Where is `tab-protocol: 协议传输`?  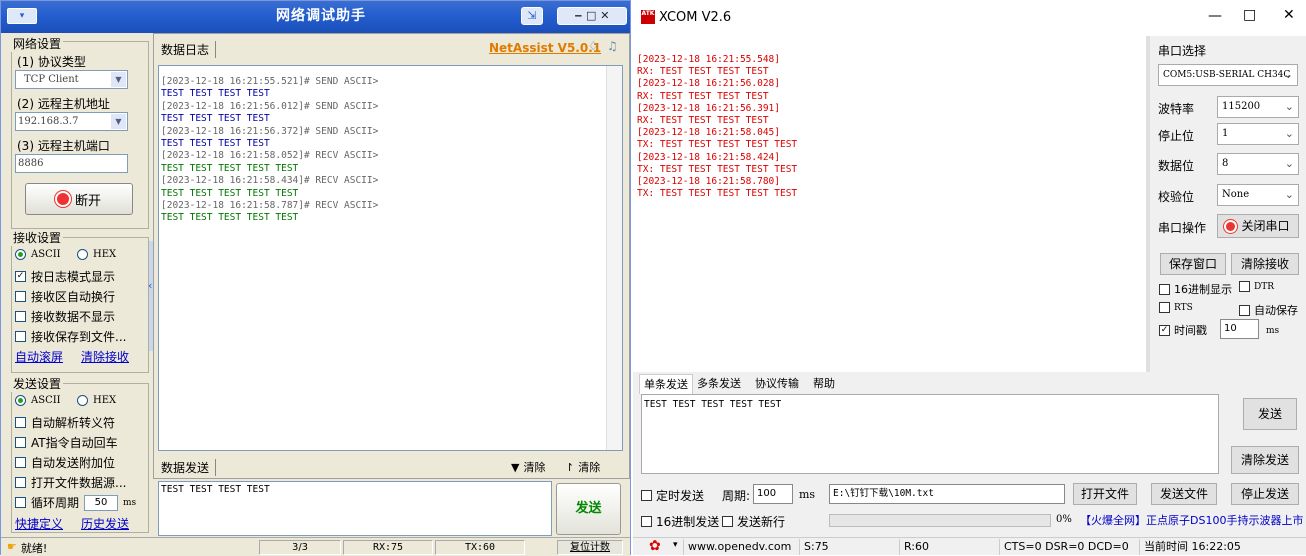
tab-protocol: 协议传输 is located at coordinates (777, 384).